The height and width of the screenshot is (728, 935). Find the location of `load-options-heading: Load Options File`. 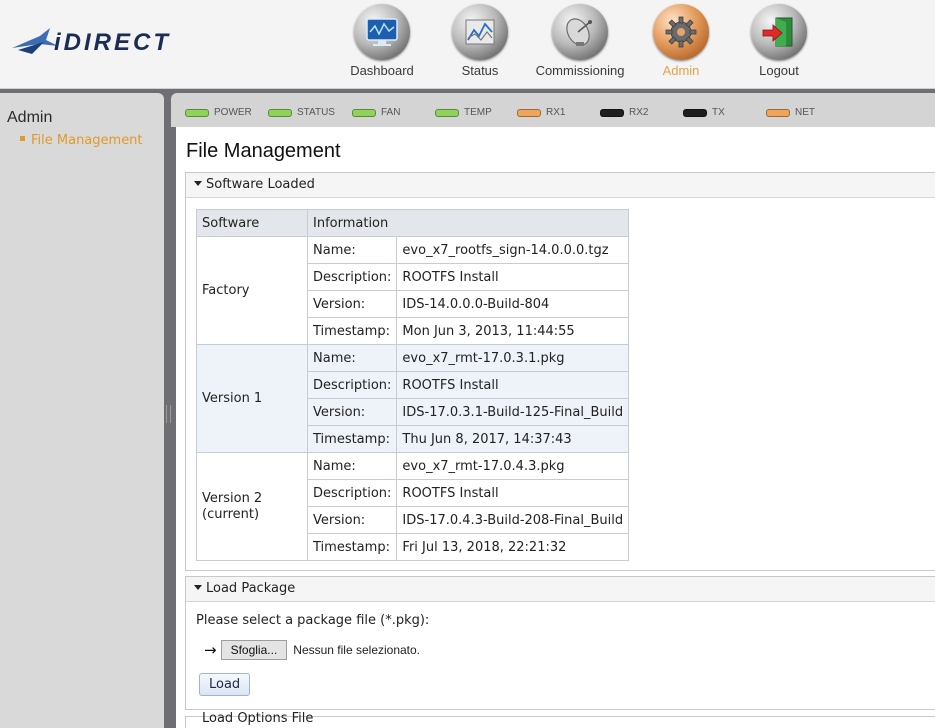

load-options-heading: Load Options File is located at coordinates (257, 718).